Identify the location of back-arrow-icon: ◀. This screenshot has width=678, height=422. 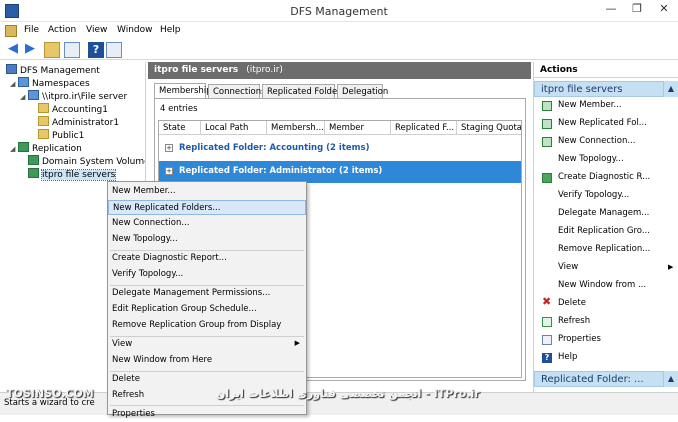
(13, 50).